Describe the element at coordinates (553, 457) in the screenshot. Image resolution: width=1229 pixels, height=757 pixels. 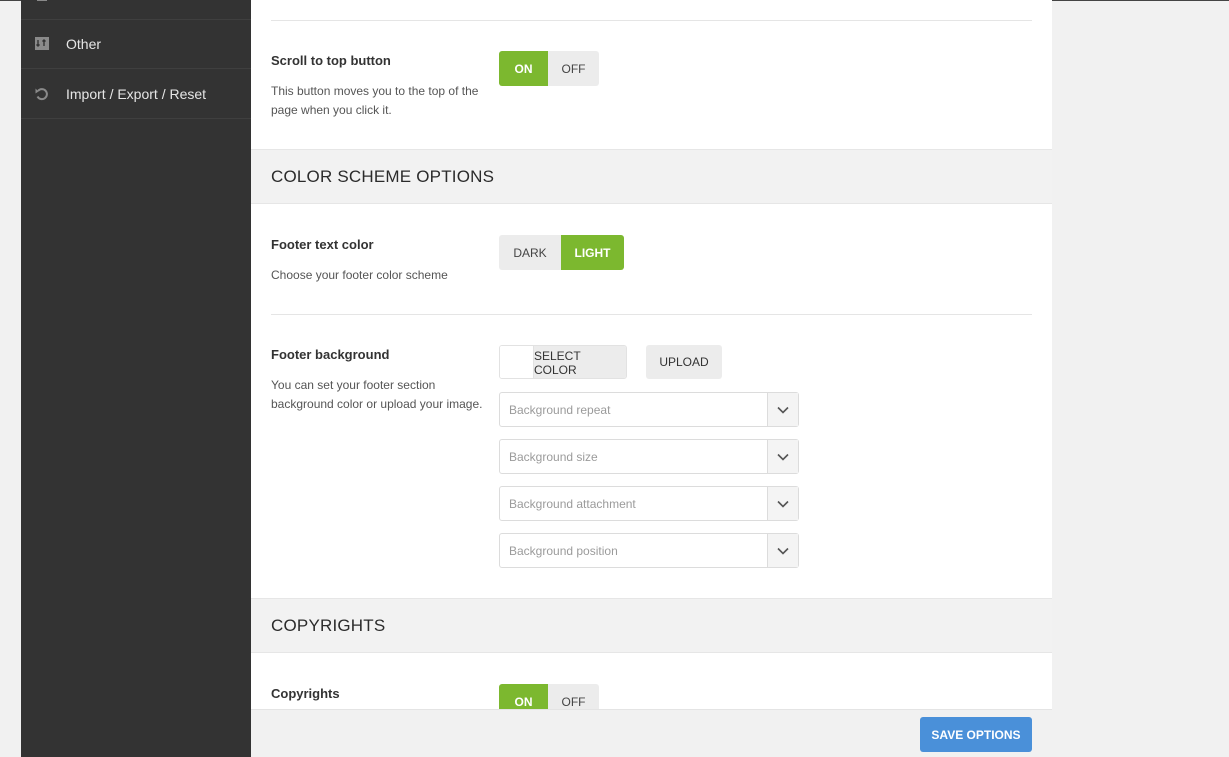
I see `select-placeholder: Background size` at that location.